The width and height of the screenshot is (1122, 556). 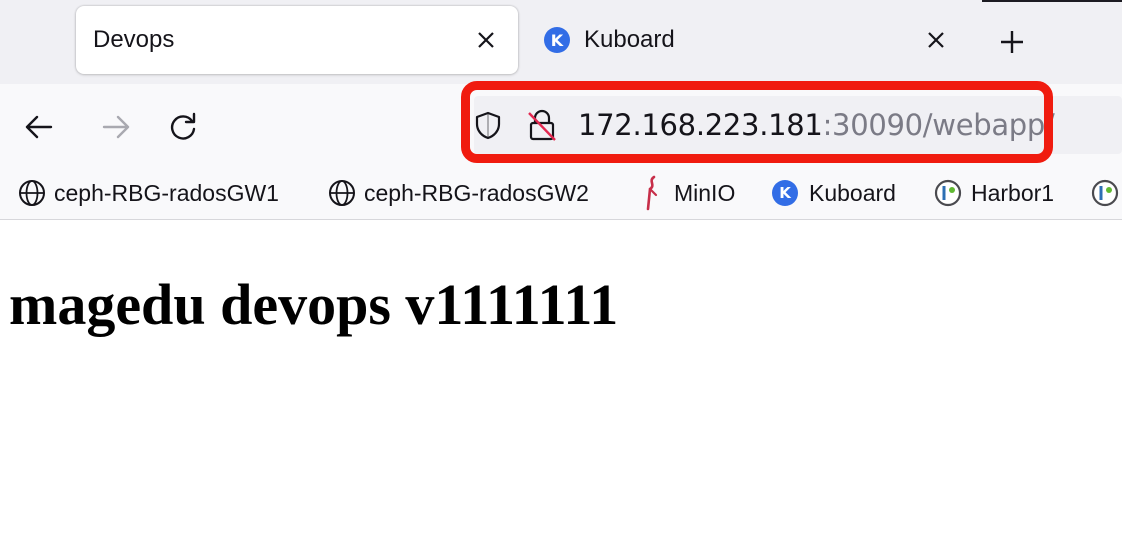 I want to click on bookmark-label: Harbor1, so click(x=1013, y=192).